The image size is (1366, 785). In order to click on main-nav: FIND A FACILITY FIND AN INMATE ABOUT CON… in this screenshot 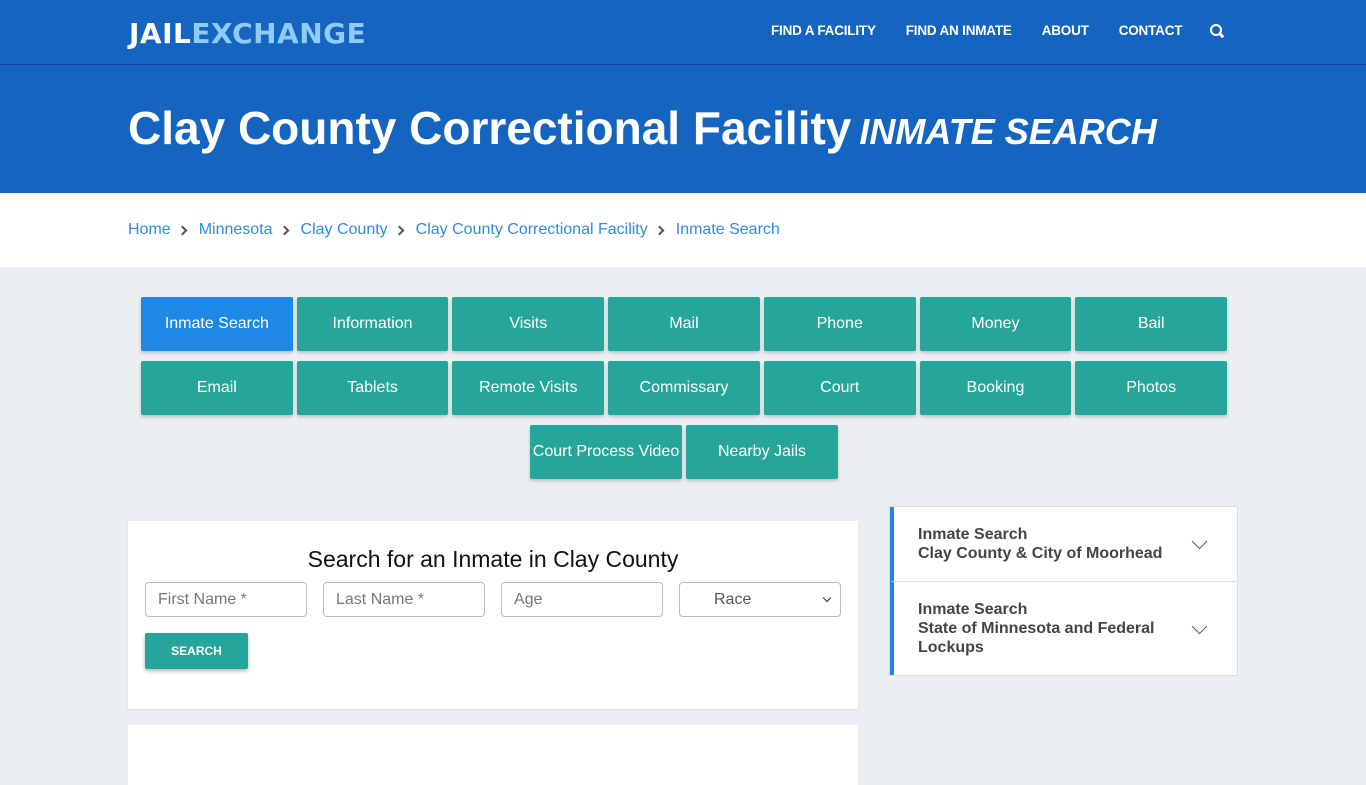, I will do `click(997, 30)`.